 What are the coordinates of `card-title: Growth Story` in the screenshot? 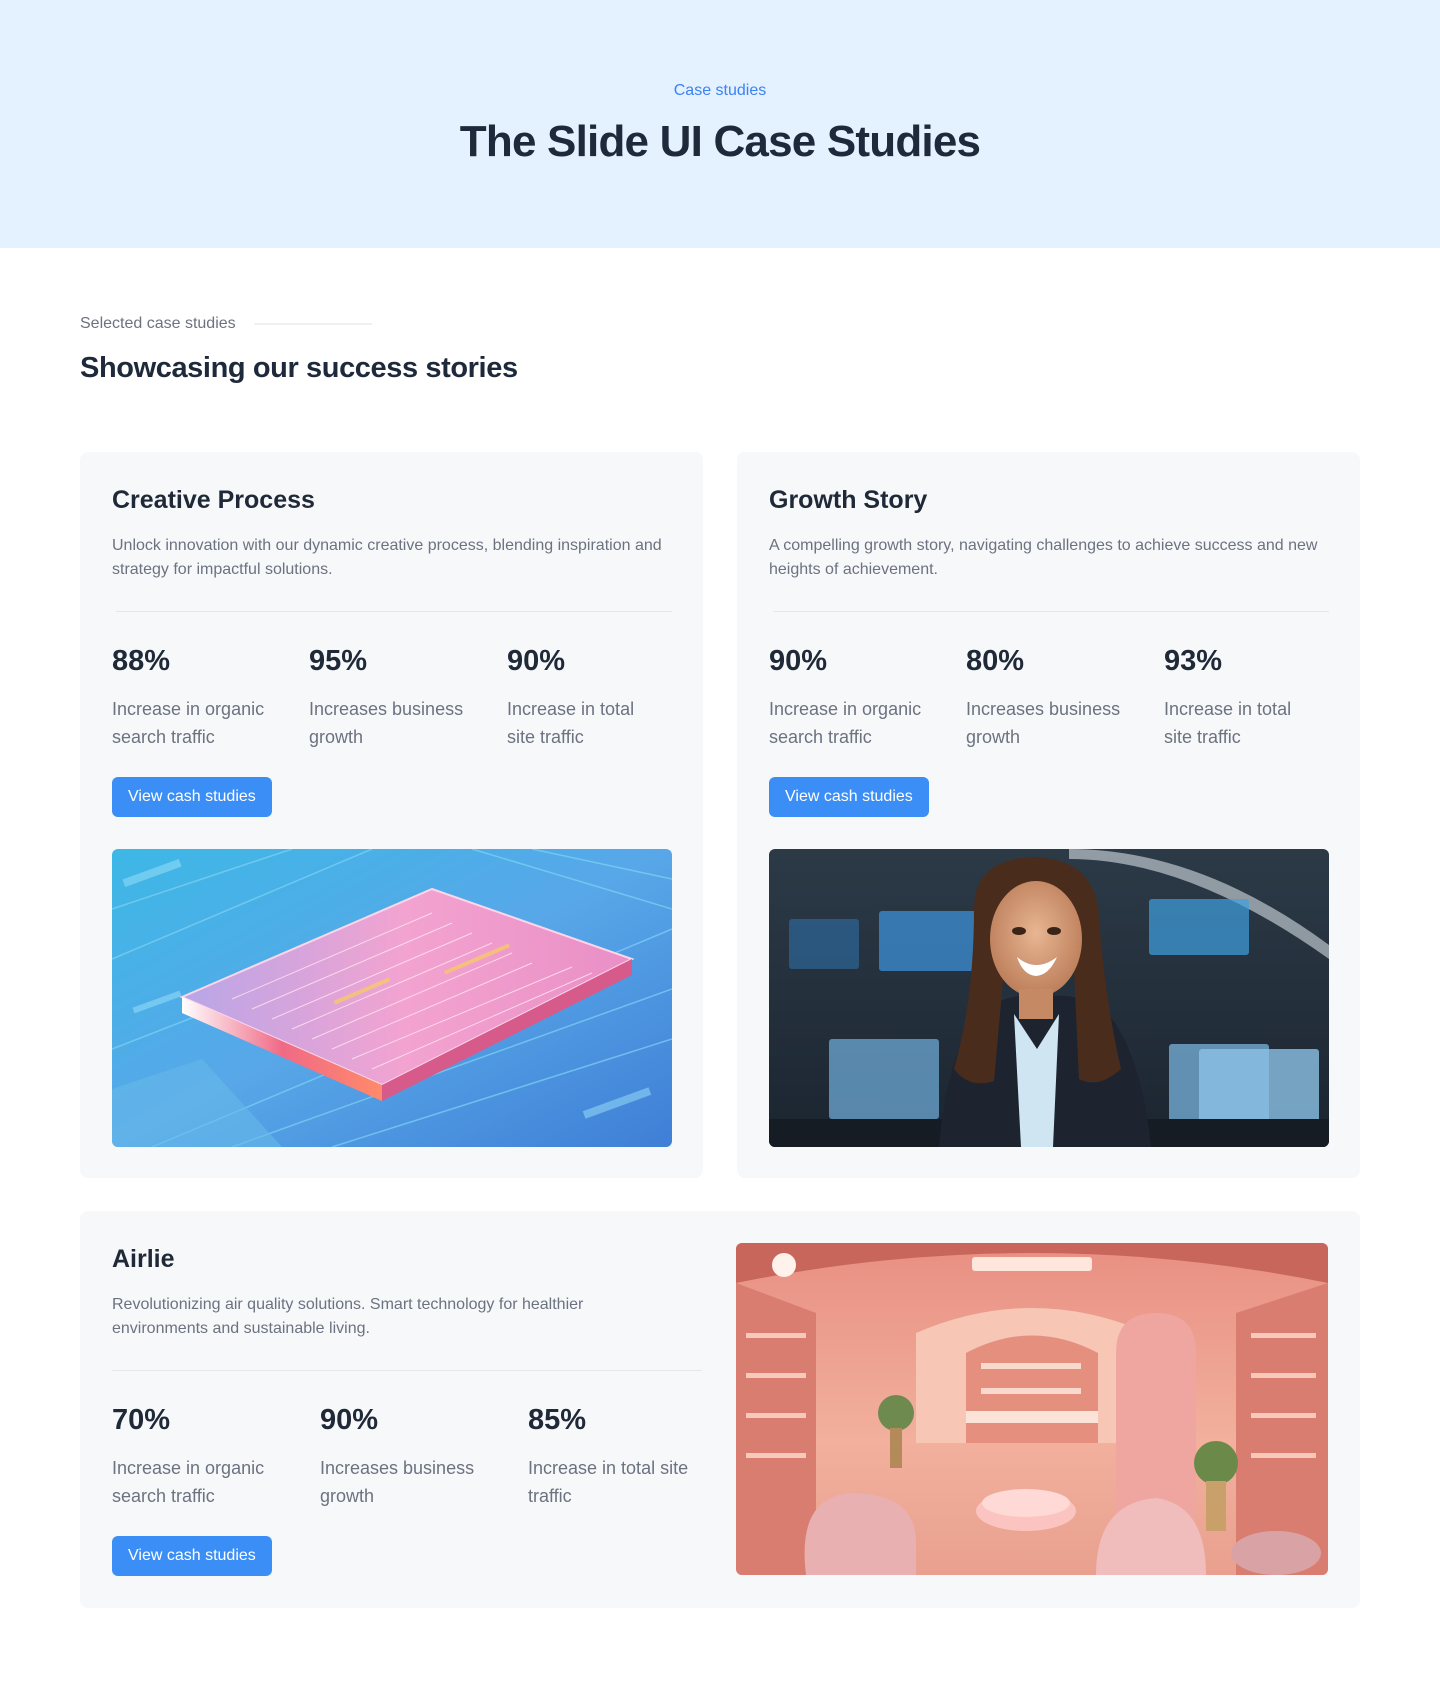 It's located at (848, 500).